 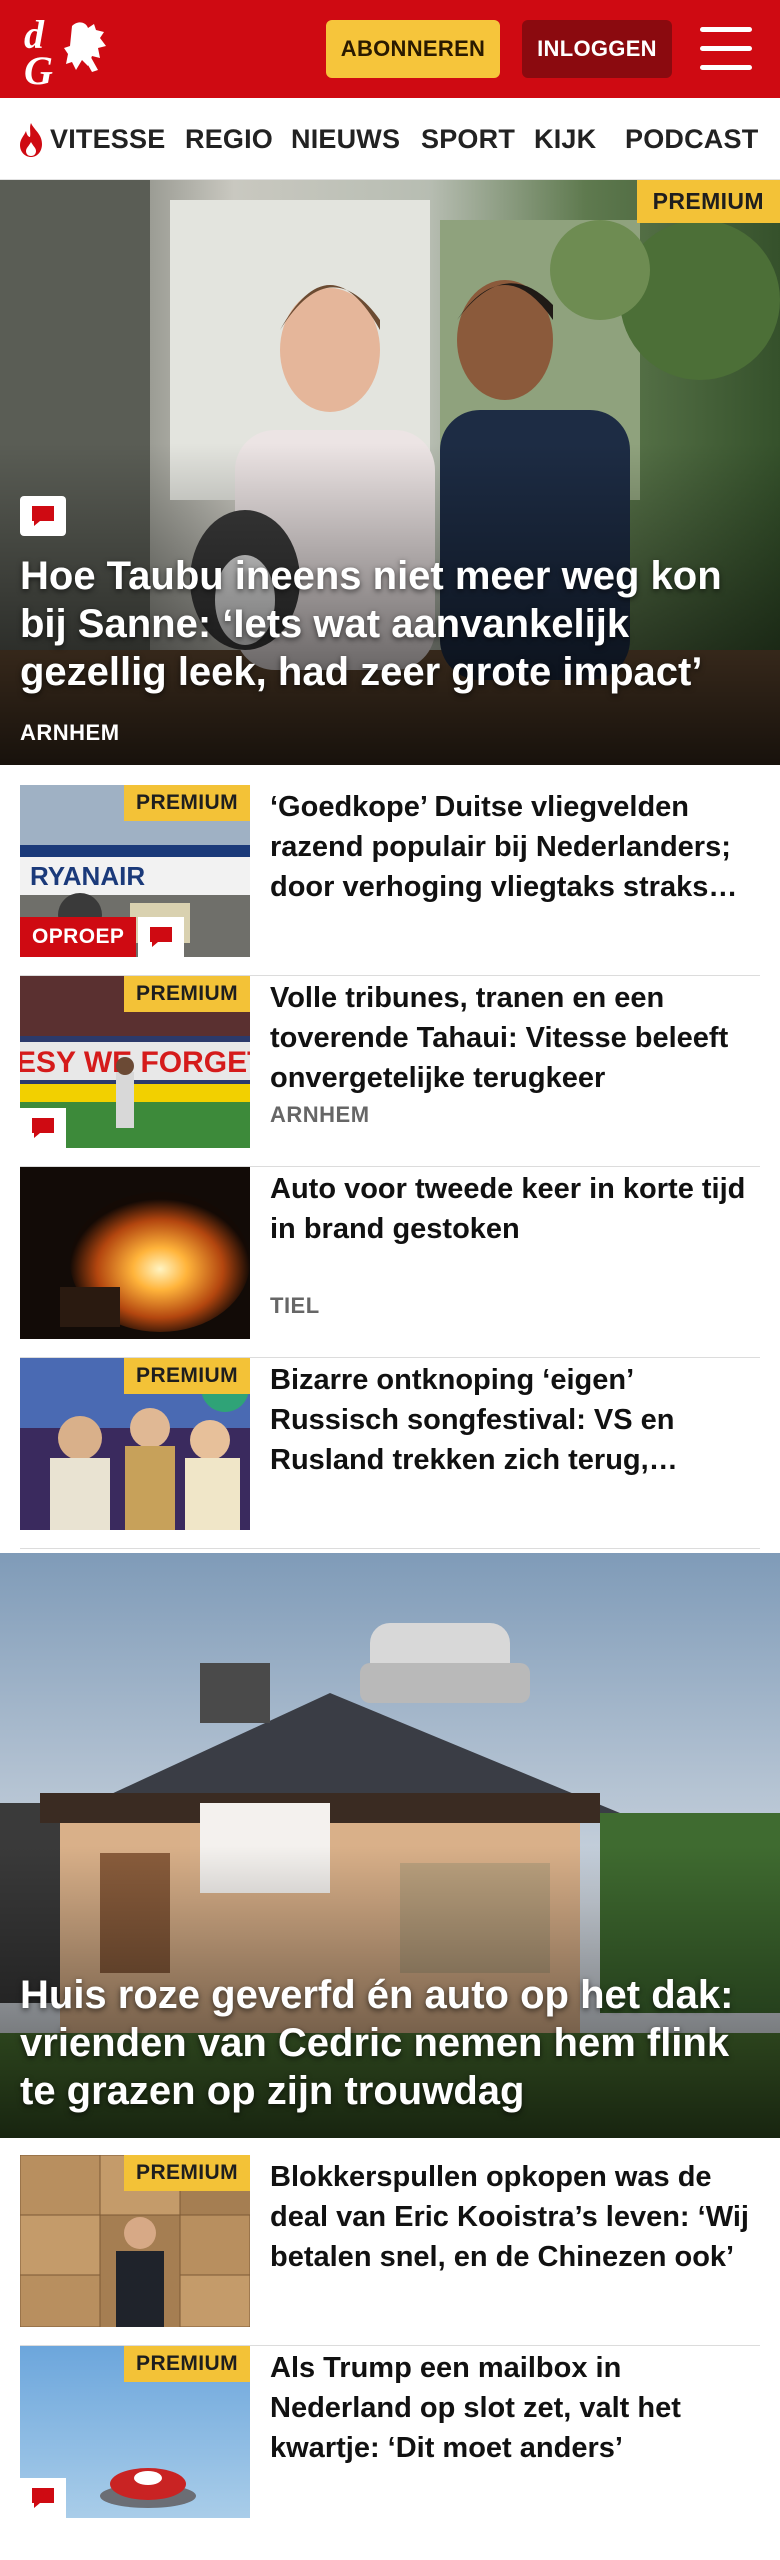 What do you see at coordinates (413, 49) in the screenshot?
I see `subscribe-button: ABONNEREN` at bounding box center [413, 49].